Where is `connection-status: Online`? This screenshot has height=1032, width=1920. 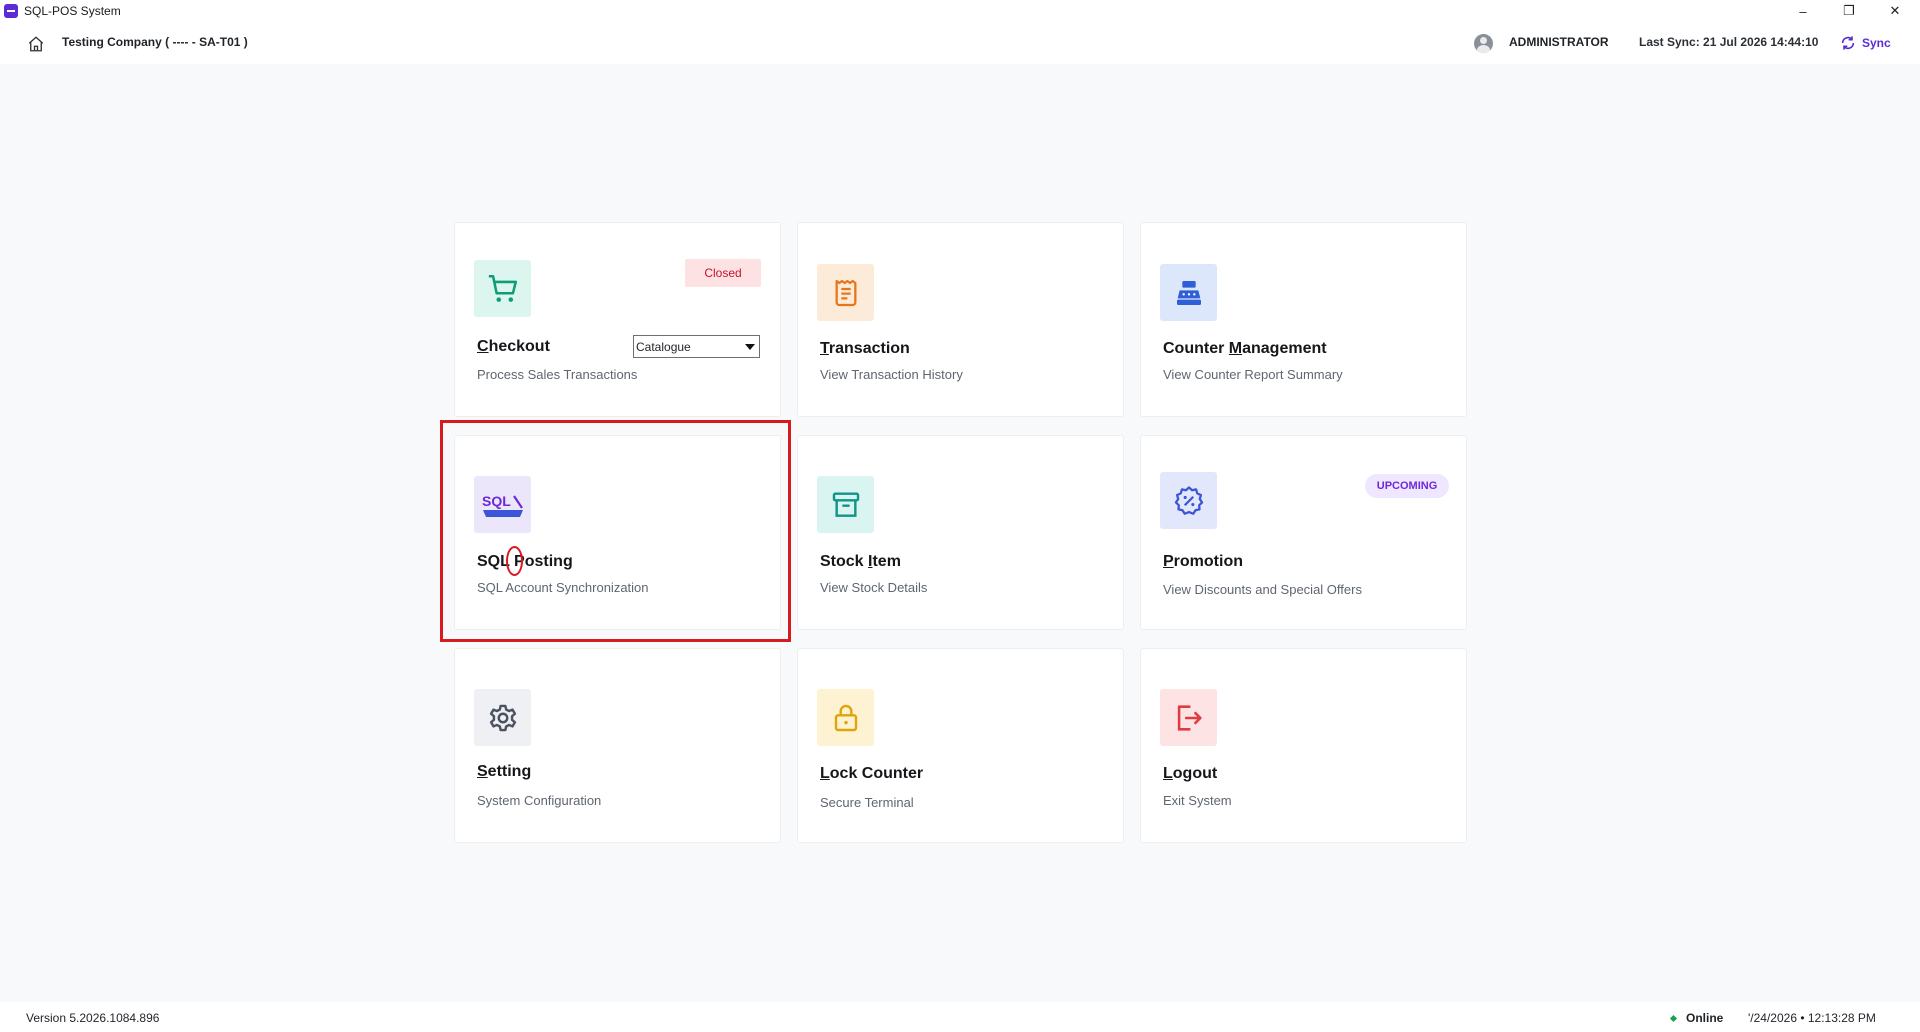
connection-status: Online is located at coordinates (1705, 1018).